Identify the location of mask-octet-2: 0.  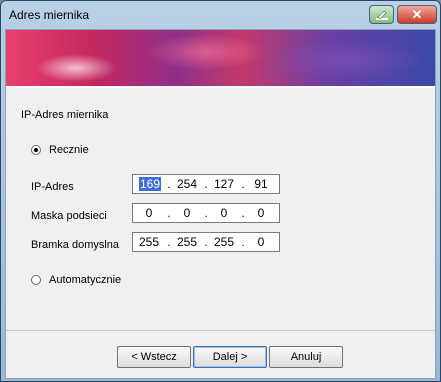
(187, 213).